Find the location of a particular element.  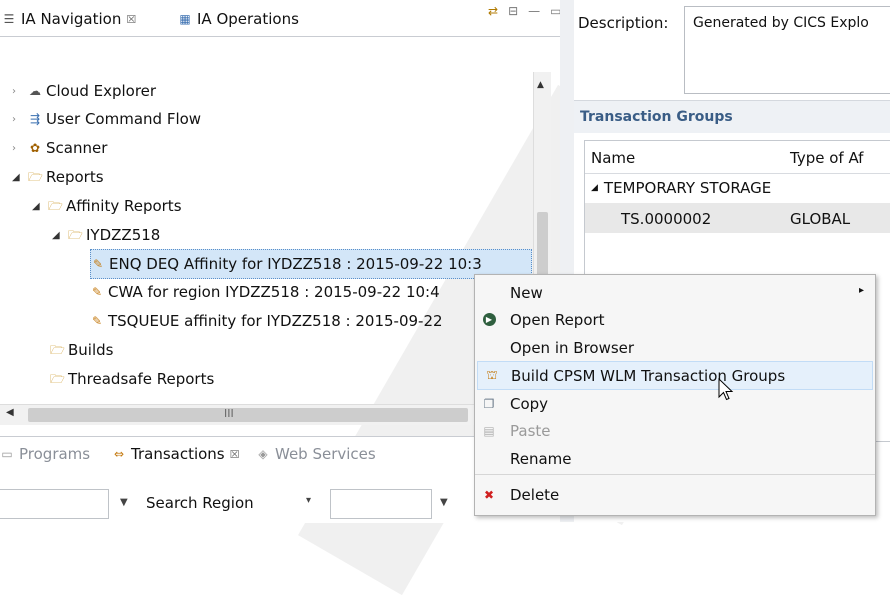

tree-item-iydzz518: ◢ 🗁 IYDZZ518 is located at coordinates (106, 235).